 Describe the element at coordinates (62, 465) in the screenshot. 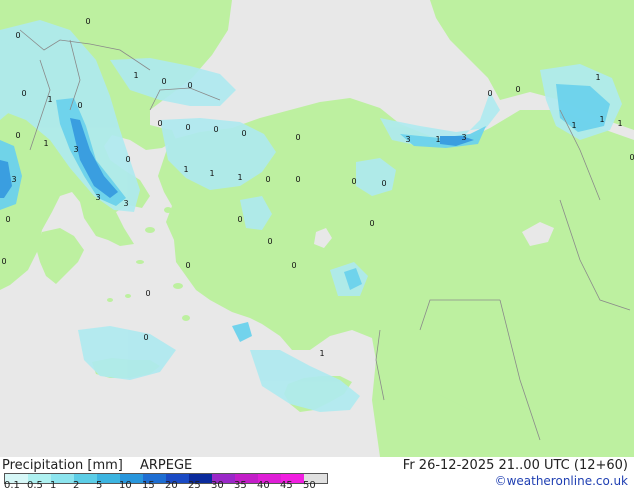

I see `map-title: Precipitation [mm]` at that location.